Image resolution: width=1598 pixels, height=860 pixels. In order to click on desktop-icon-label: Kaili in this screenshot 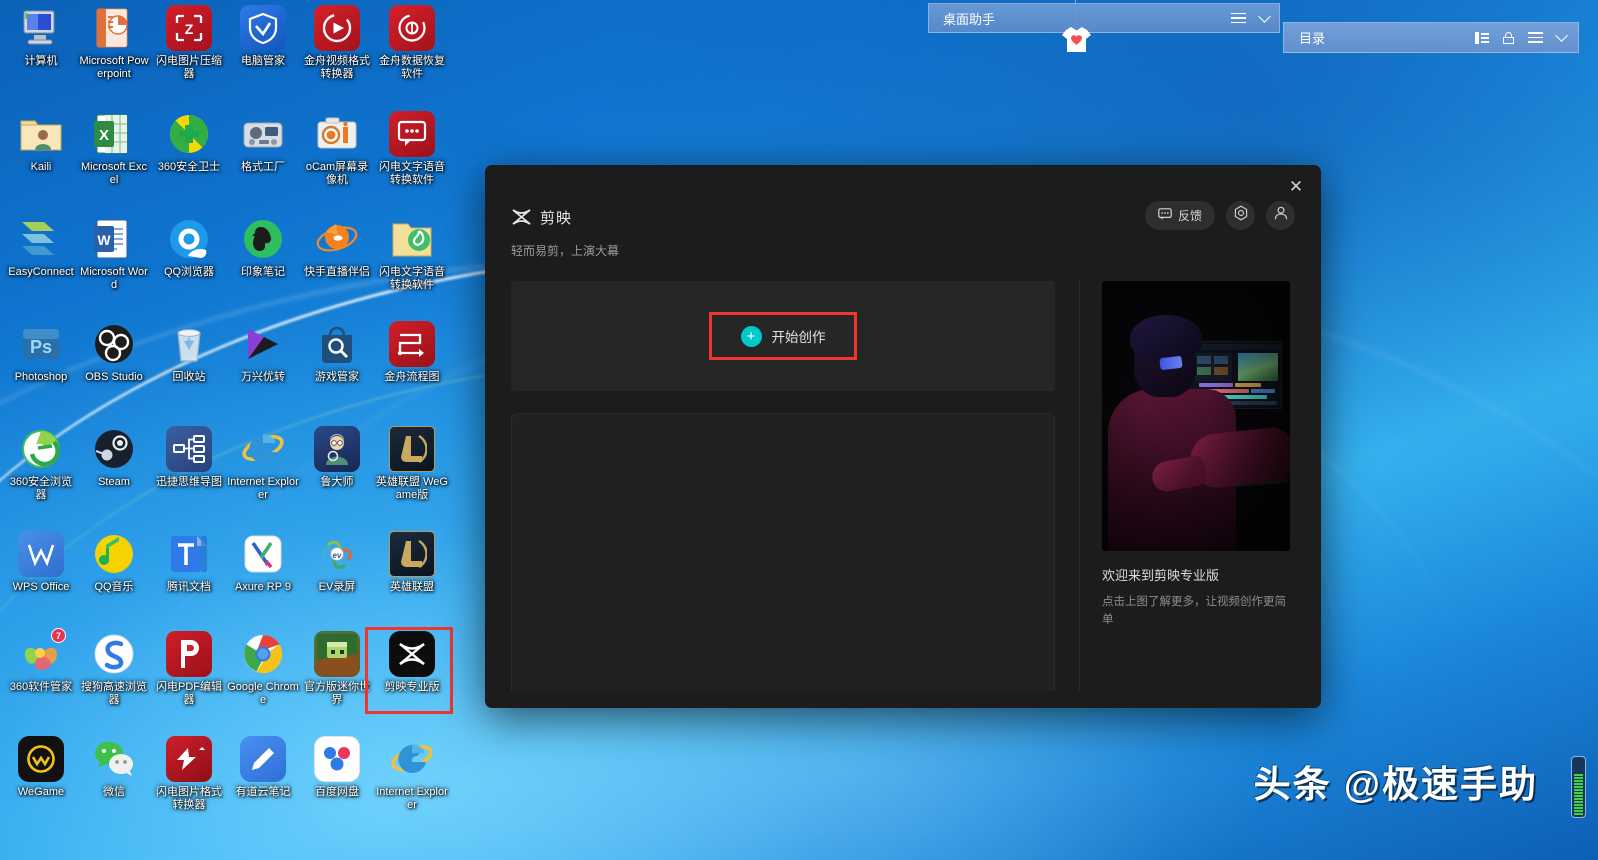, I will do `click(41, 167)`.